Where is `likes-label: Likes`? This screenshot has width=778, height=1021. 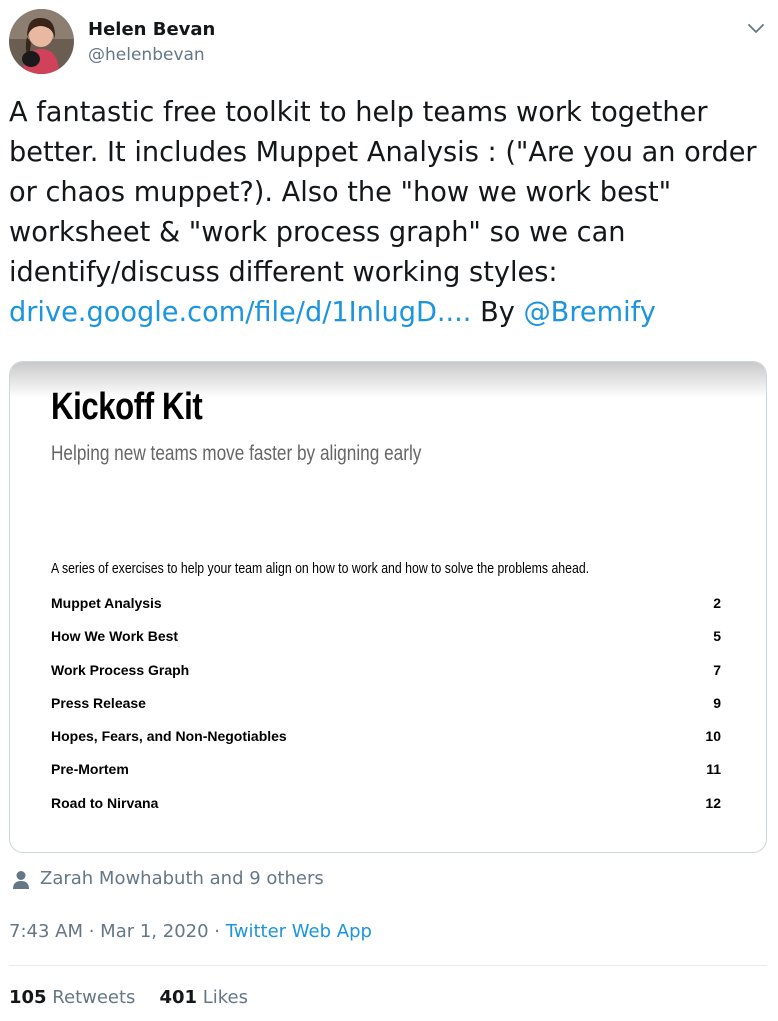
likes-label: Likes is located at coordinates (223, 997).